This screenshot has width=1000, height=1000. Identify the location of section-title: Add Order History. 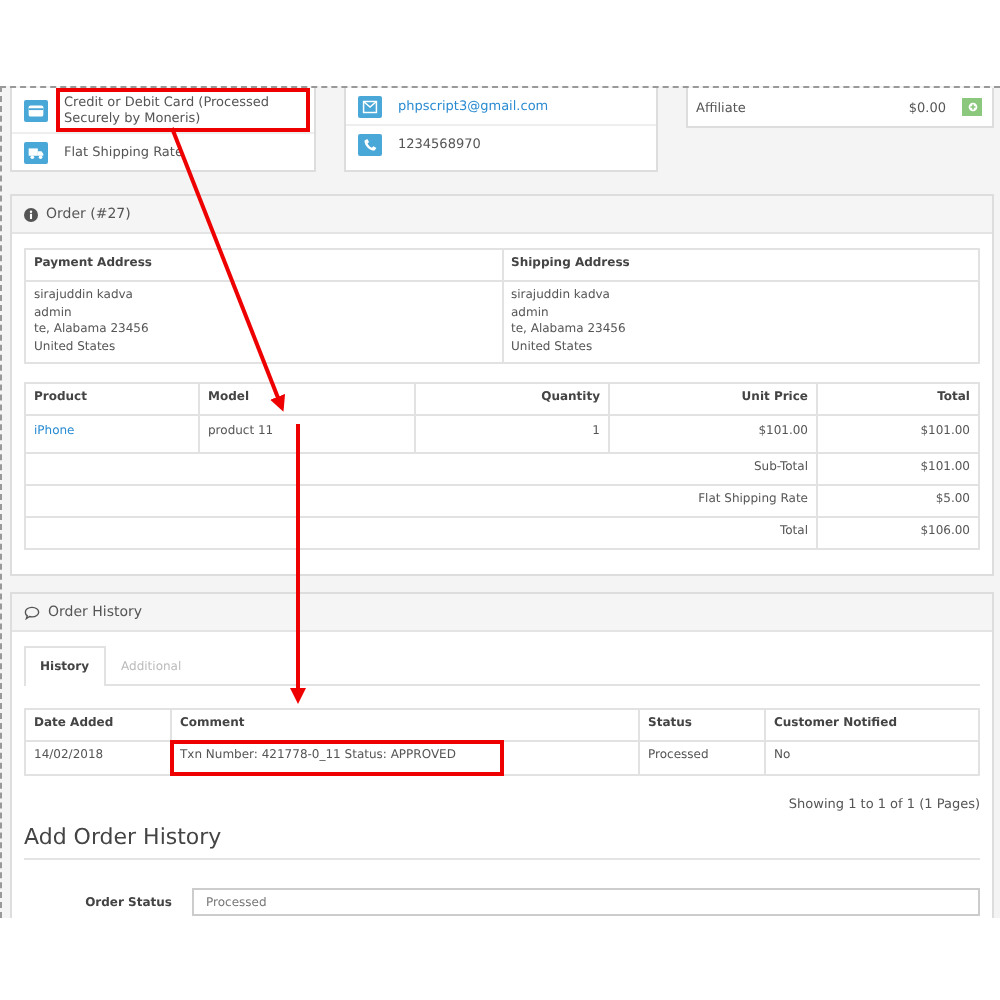
(502, 842).